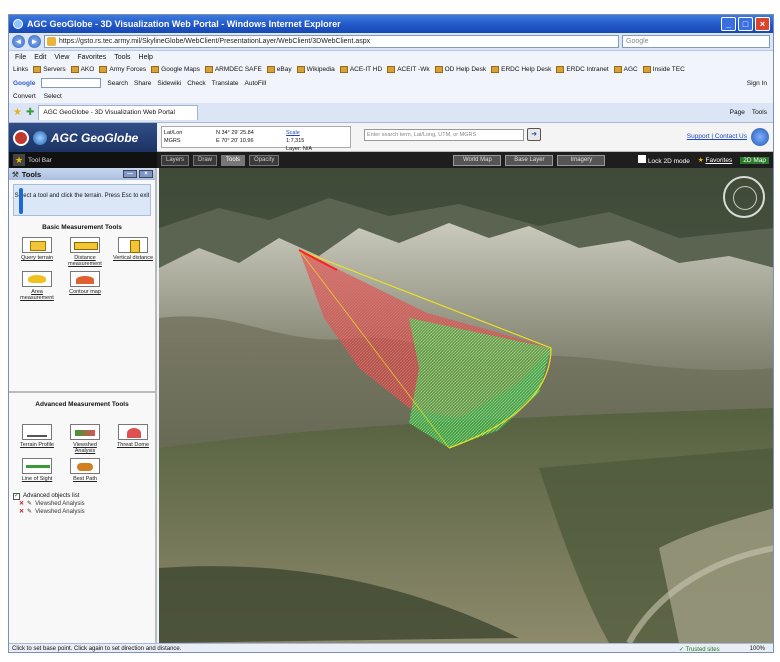 Image resolution: width=780 pixels, height=662 pixels. What do you see at coordinates (225, 83) in the screenshot?
I see `google-translate-button: Translate` at bounding box center [225, 83].